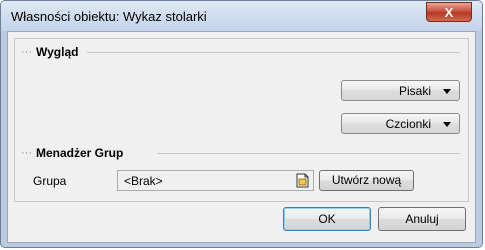 The height and width of the screenshot is (250, 485). Describe the element at coordinates (327, 219) in the screenshot. I see `ok-button: OK` at that location.